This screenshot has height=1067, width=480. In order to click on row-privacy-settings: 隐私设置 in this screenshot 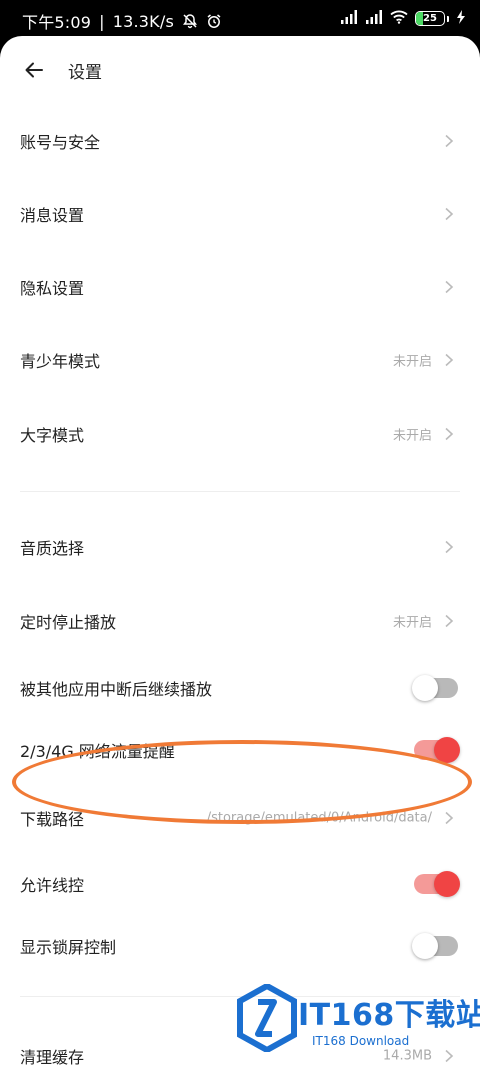, I will do `click(240, 287)`.